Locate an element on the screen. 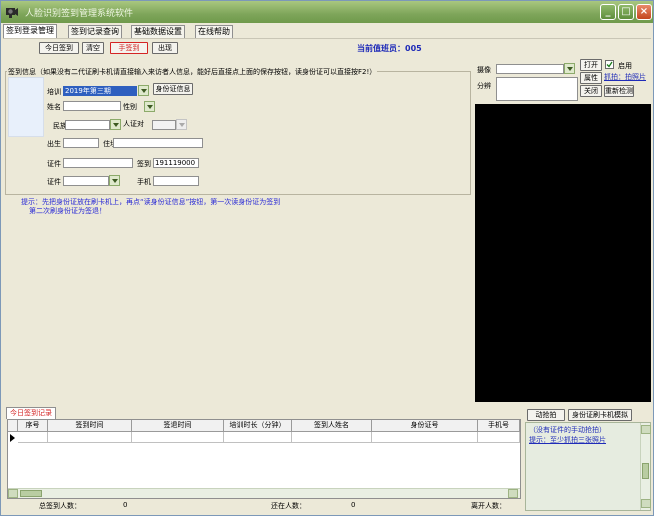 The image size is (654, 516). doc-type-field is located at coordinates (86, 181).